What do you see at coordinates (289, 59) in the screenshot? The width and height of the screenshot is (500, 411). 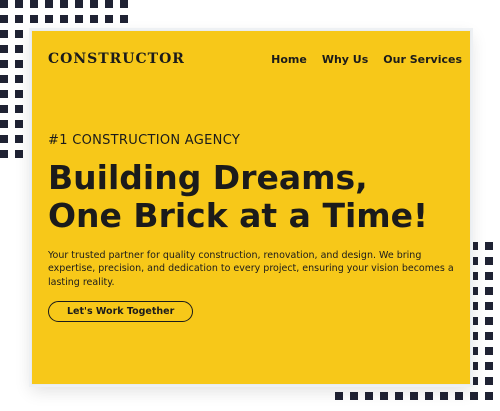 I see `nav-item-home: Home` at bounding box center [289, 59].